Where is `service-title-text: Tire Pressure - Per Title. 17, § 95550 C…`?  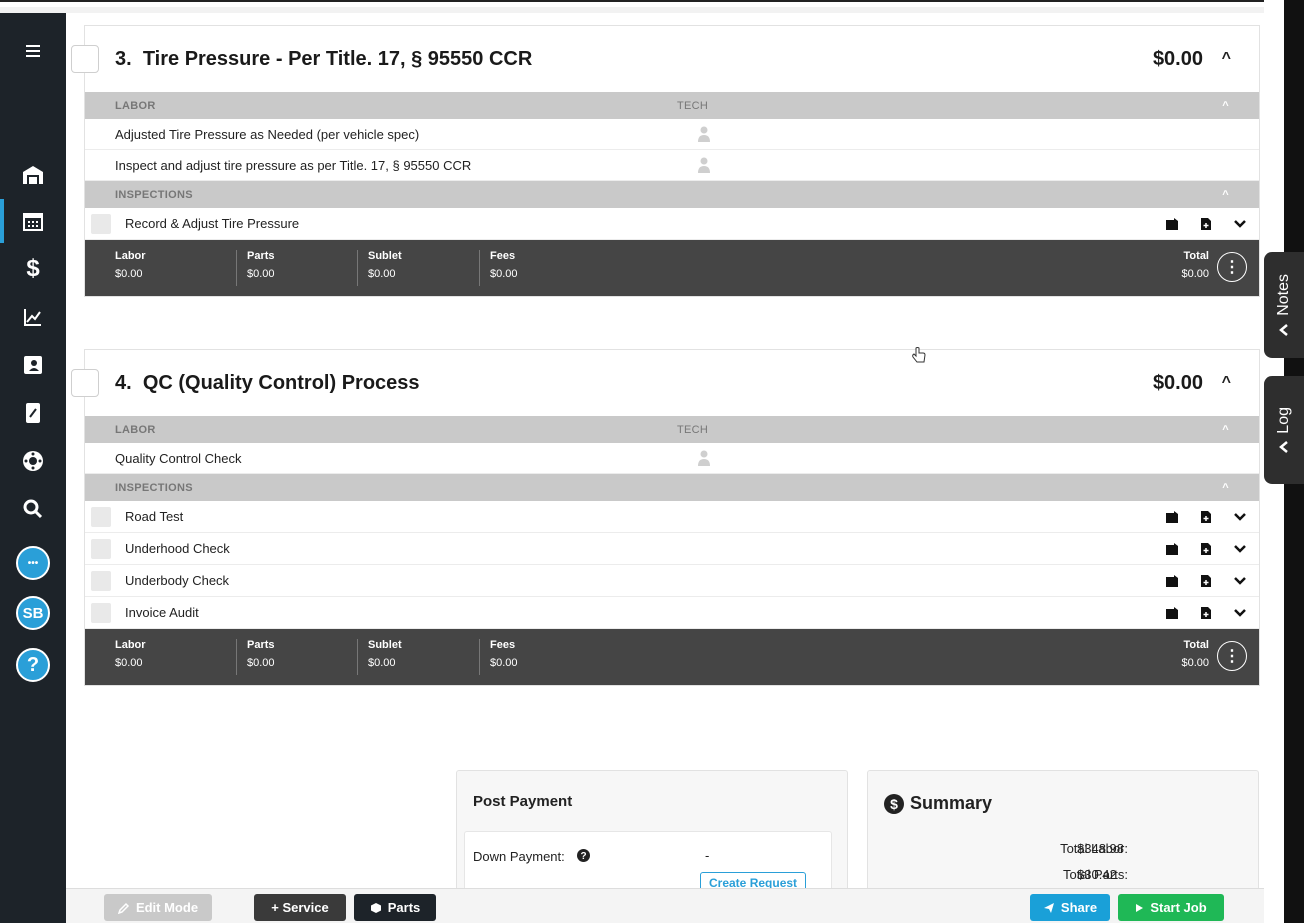
service-title-text: Tire Pressure - Per Title. 17, § 95550 C… is located at coordinates (337, 58).